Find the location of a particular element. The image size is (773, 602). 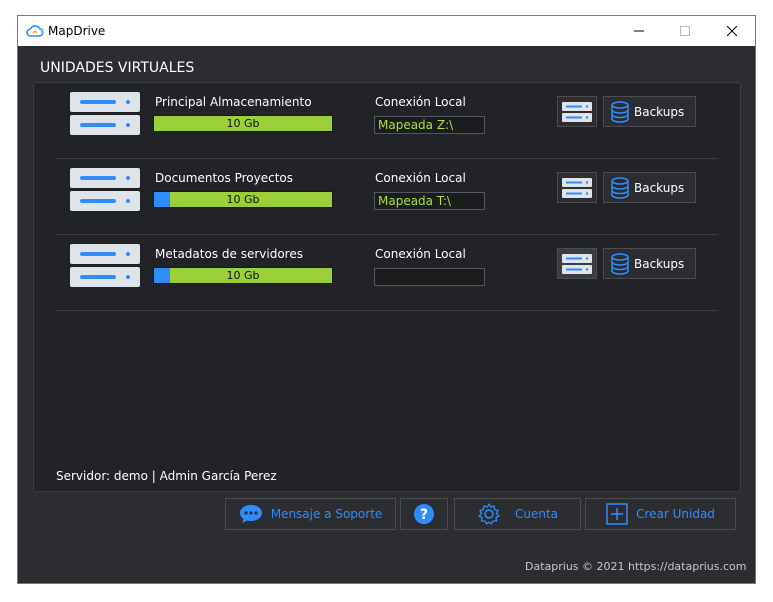

support-message-button: Mensaje a Soporte is located at coordinates (310, 514).